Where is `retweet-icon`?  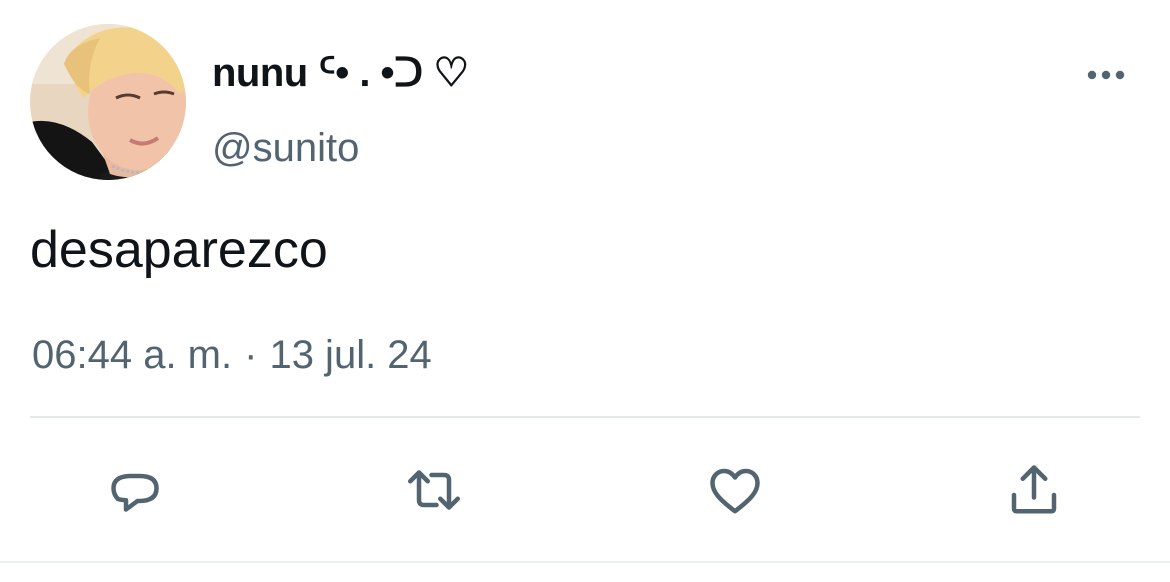 retweet-icon is located at coordinates (434, 490).